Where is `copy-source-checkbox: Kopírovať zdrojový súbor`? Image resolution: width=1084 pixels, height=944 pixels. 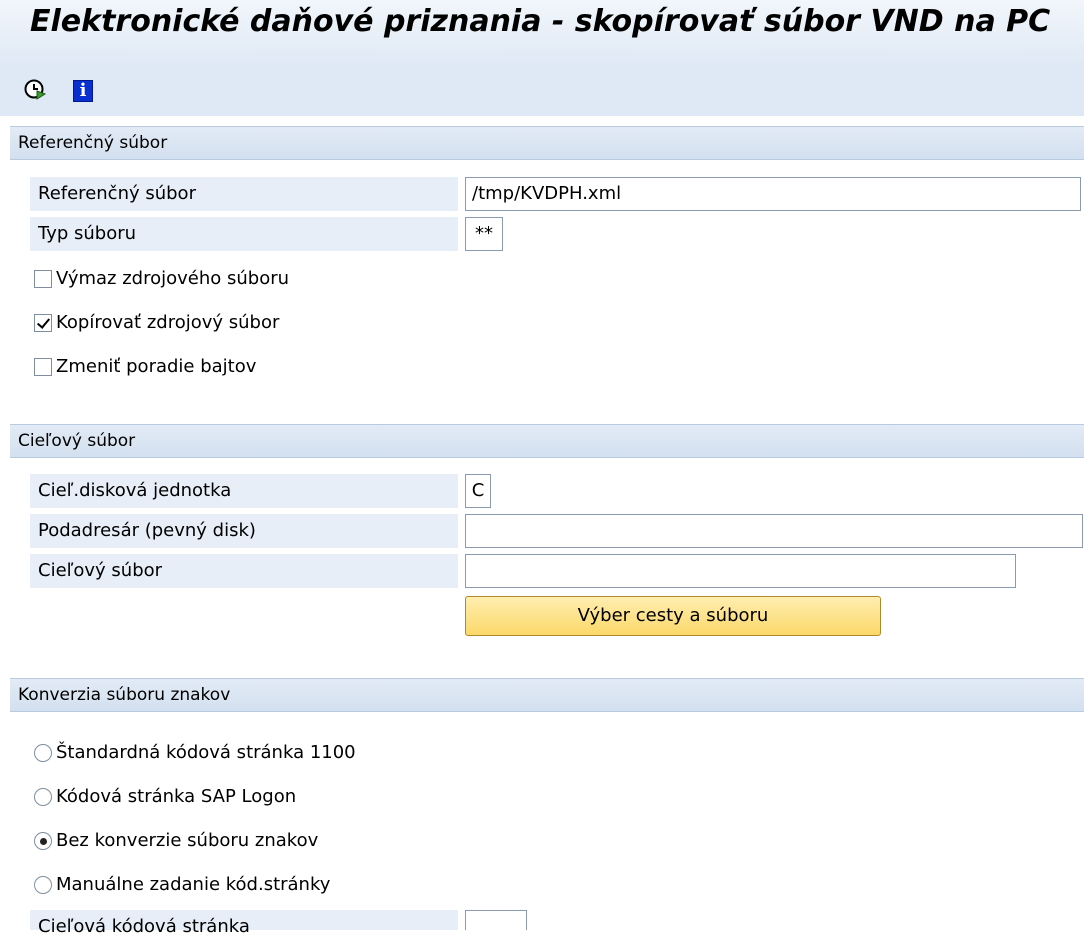 copy-source-checkbox: Kopírovať zdrojový súbor is located at coordinates (156, 323).